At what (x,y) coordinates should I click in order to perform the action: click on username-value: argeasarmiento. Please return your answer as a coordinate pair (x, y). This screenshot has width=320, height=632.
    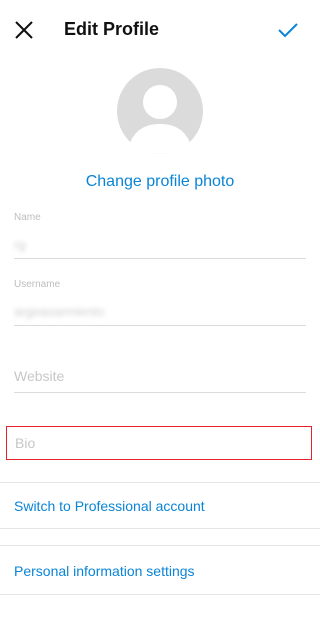
    Looking at the image, I should click on (160, 311).